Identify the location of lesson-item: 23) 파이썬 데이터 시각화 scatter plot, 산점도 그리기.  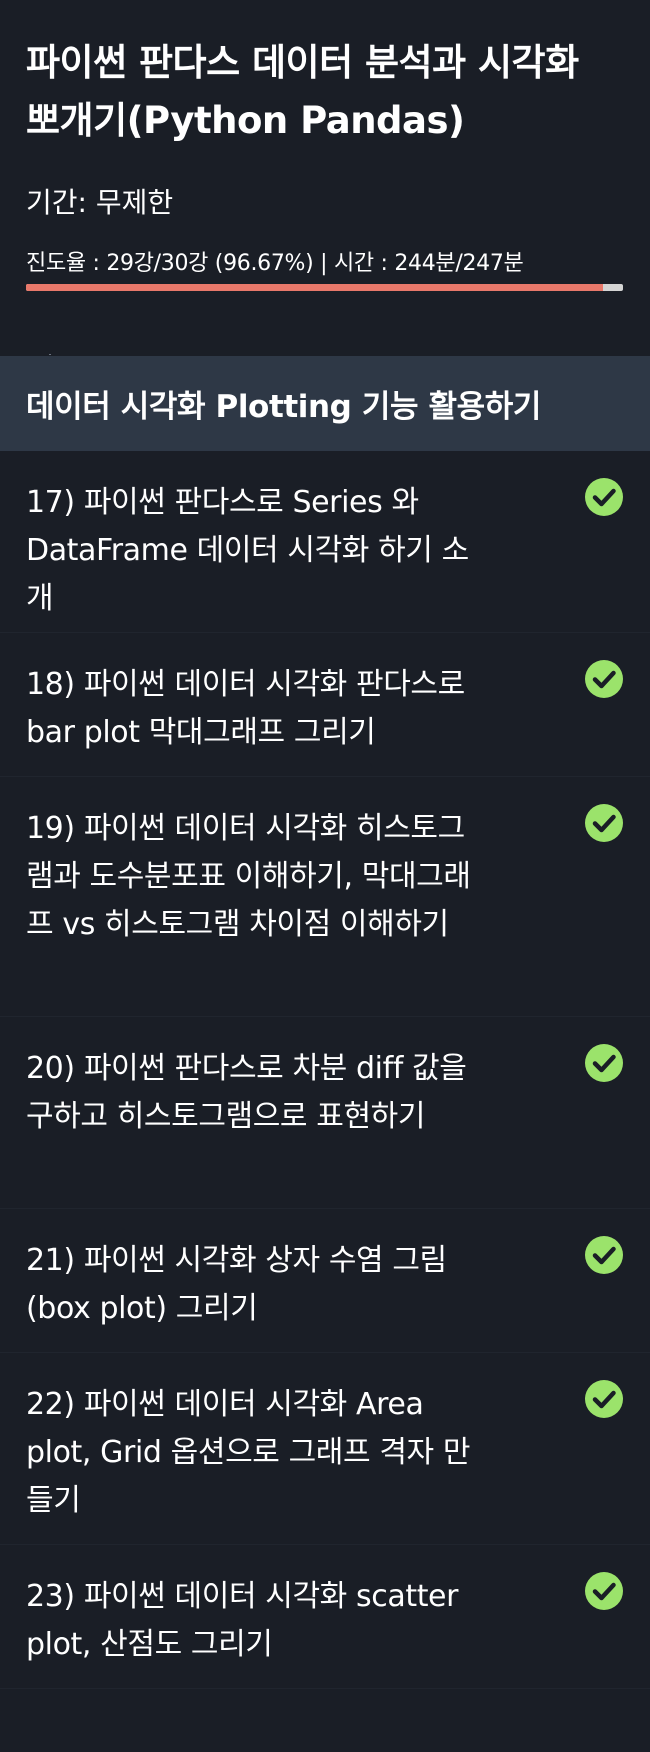
(325, 1617).